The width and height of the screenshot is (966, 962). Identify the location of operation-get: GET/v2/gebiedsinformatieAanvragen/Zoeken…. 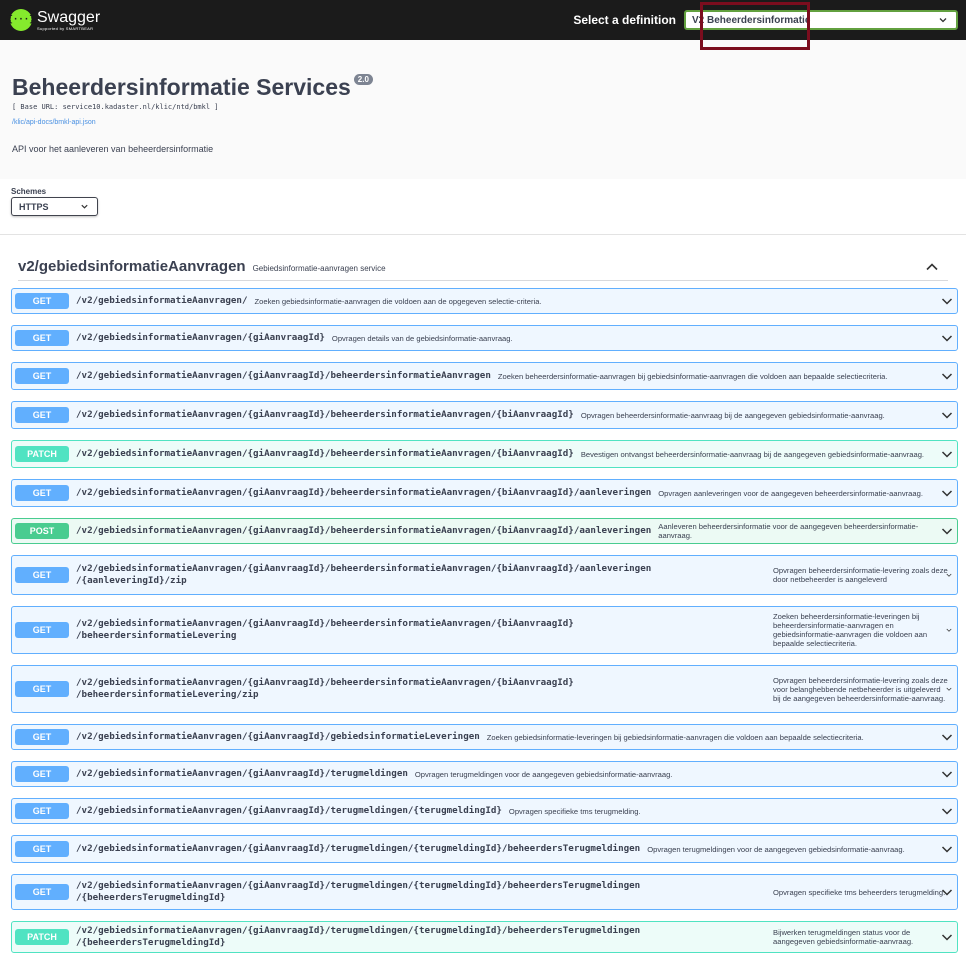
(484, 301).